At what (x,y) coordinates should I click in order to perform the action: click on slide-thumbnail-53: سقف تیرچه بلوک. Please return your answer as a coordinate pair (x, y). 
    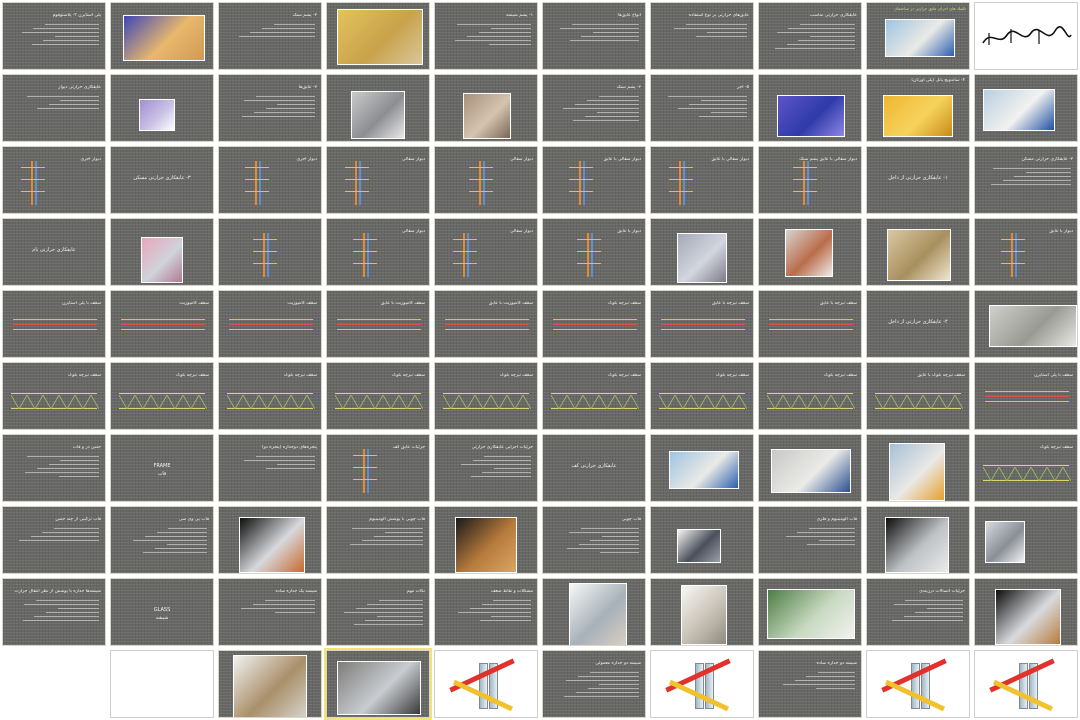
    Looking at the image, I should click on (810, 396).